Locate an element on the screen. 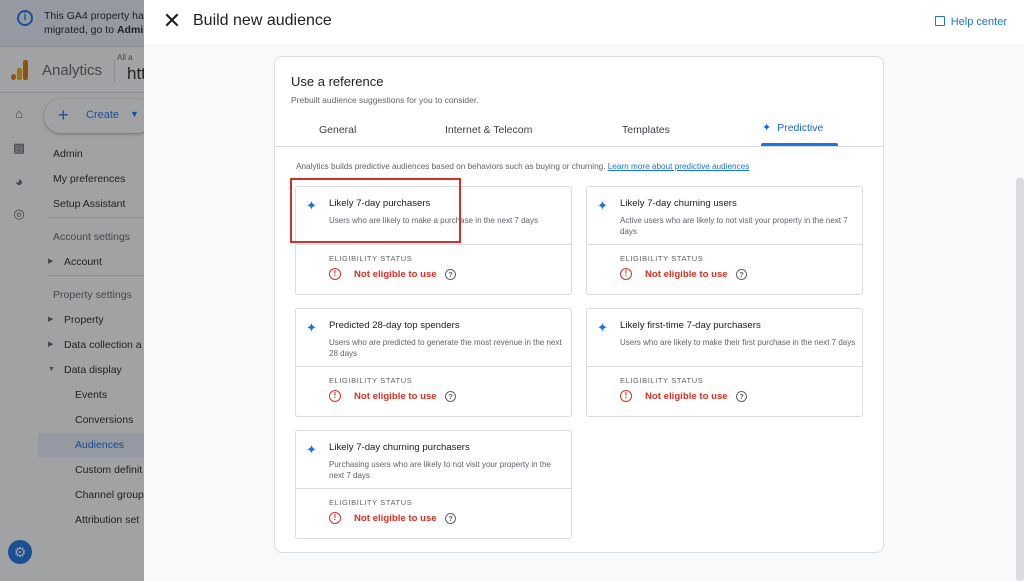 This screenshot has height=581, width=1024. active-tab-indicator is located at coordinates (799, 144).